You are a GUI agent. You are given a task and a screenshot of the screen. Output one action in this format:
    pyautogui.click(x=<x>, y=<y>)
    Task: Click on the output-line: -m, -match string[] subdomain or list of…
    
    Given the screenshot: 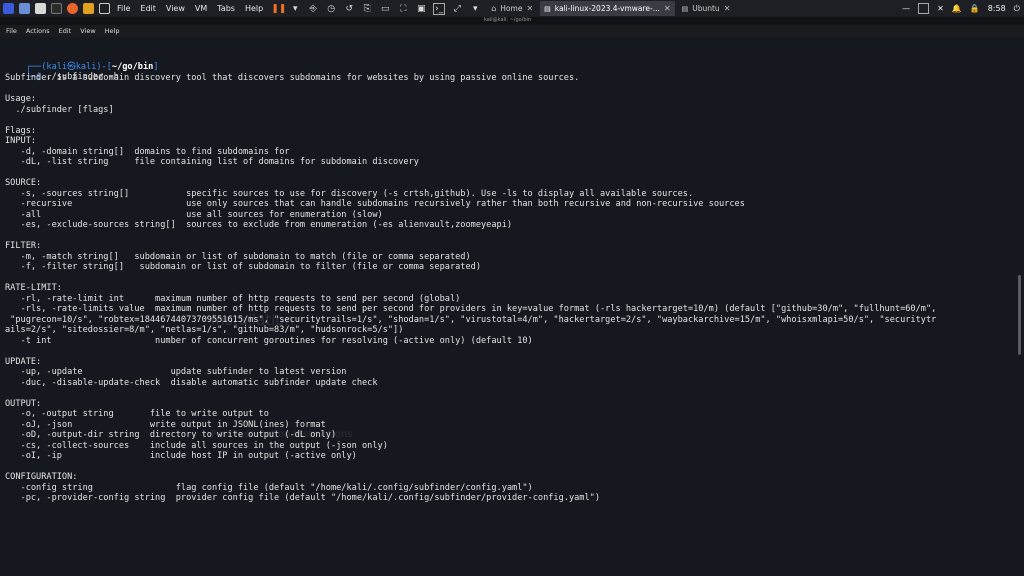 What is the action you would take?
    pyautogui.click(x=238, y=256)
    